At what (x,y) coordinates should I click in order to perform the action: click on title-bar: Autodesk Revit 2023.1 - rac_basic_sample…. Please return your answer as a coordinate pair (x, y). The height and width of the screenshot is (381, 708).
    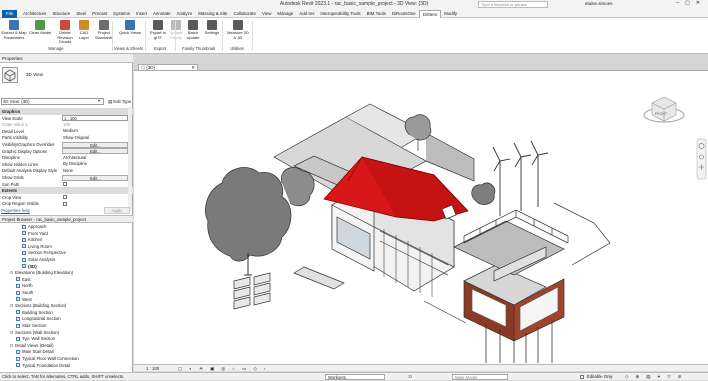
    Looking at the image, I should click on (354, 4).